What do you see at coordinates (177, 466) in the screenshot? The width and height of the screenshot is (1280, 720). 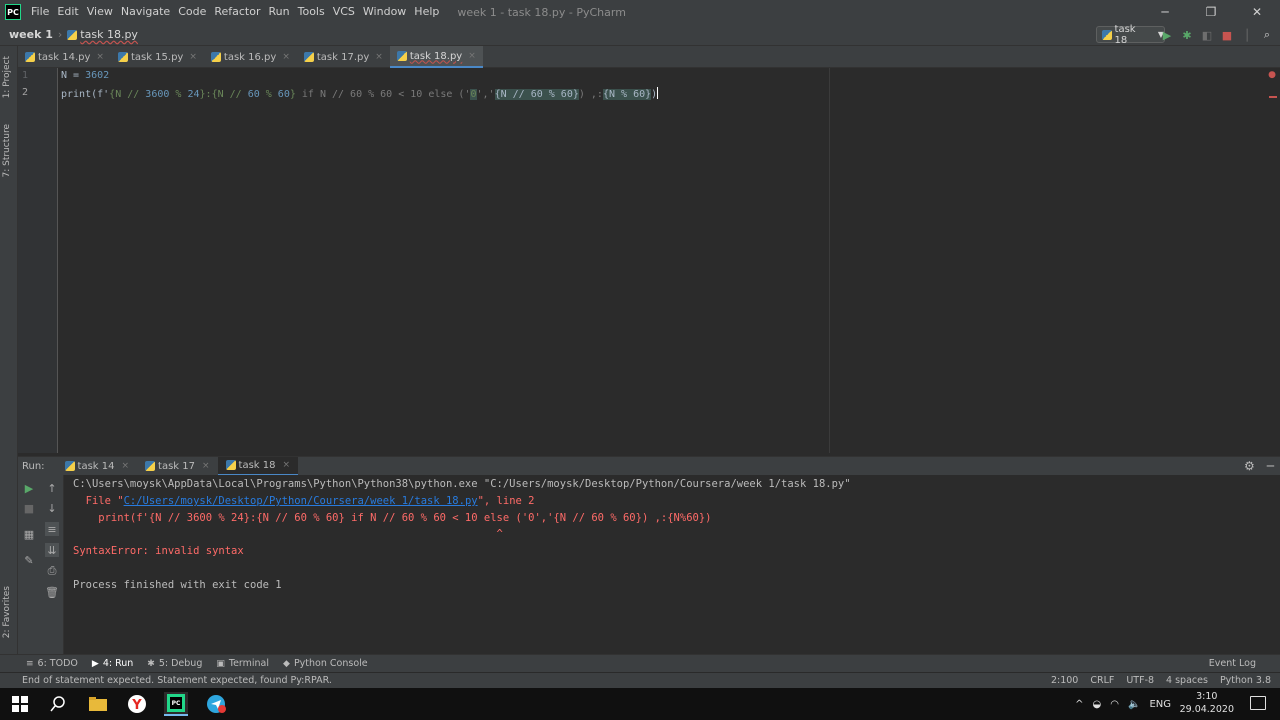 I see `run-tab-task-17: task 17 ×` at bounding box center [177, 466].